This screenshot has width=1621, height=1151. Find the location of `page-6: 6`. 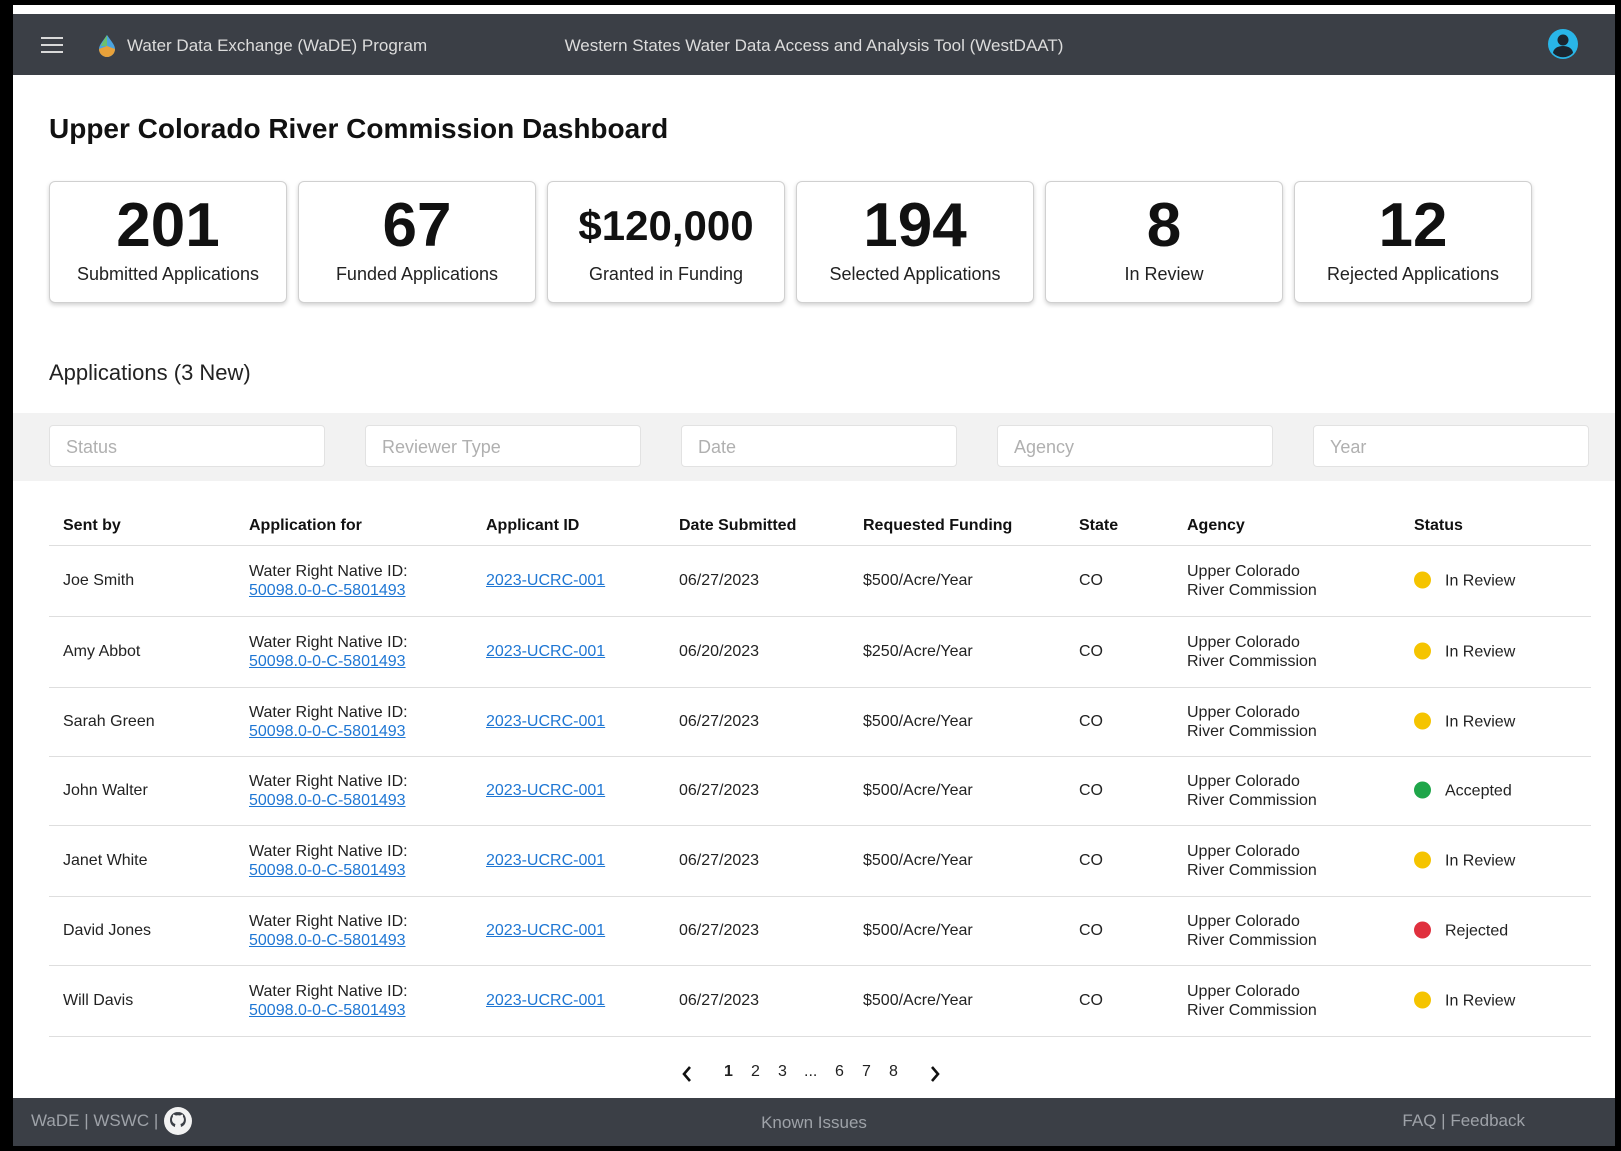

page-6: 6 is located at coordinates (839, 1072).